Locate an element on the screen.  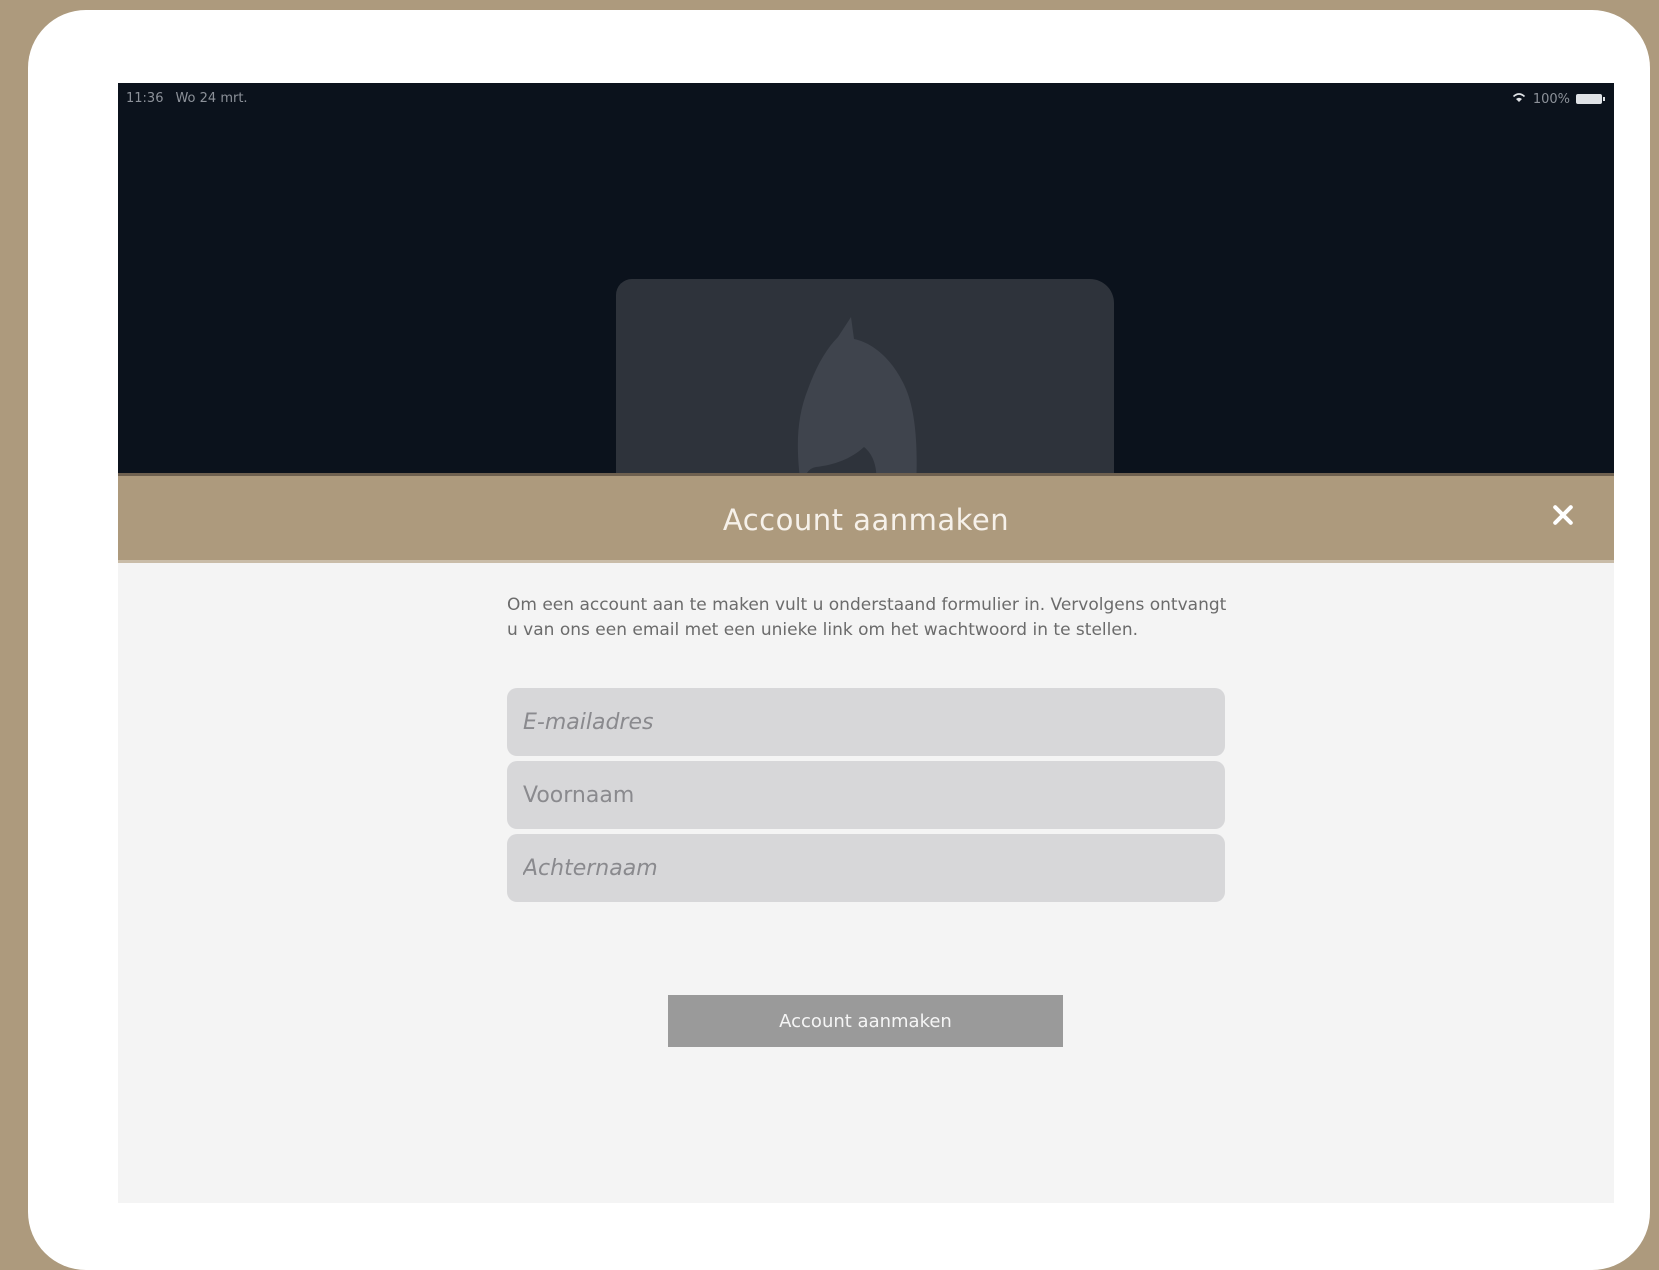
wifi-icon is located at coordinates (1519, 99).